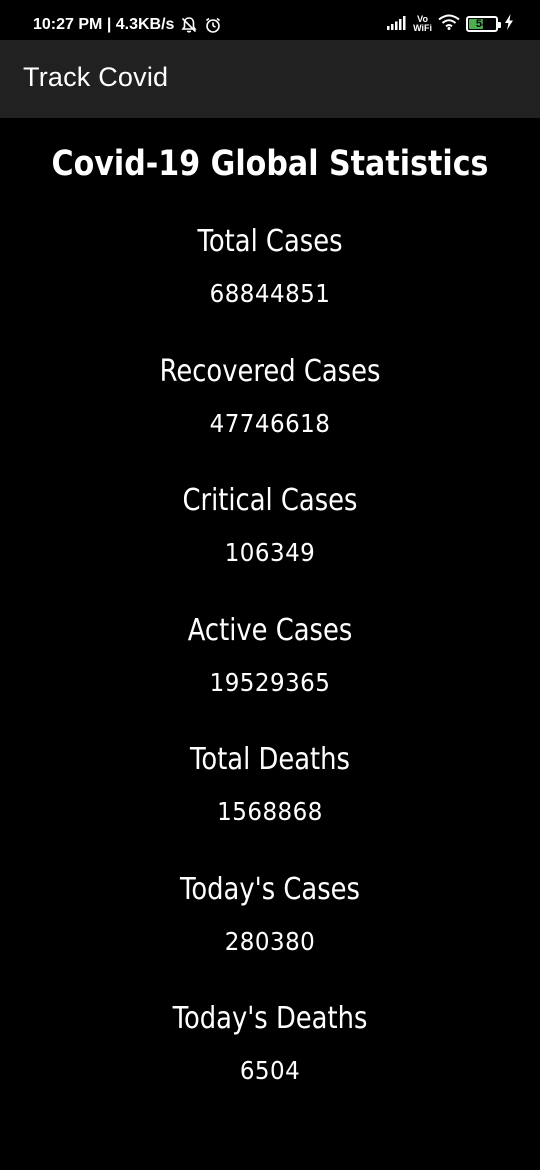 The height and width of the screenshot is (1170, 540). Describe the element at coordinates (270, 1043) in the screenshot. I see `stat-todays-deaths: Today's Deaths 6504` at that location.